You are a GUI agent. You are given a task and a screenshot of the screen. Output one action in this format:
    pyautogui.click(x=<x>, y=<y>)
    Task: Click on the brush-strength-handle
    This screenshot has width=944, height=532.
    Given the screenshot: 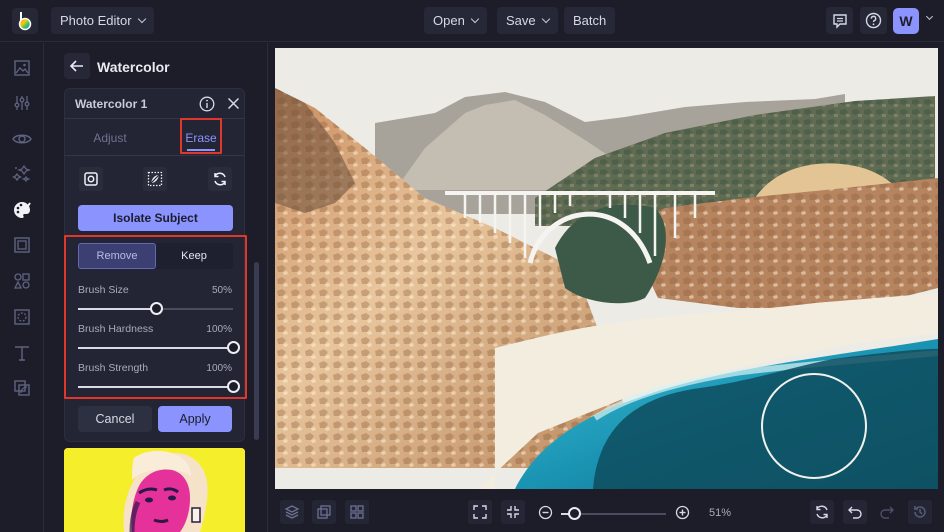 What is the action you would take?
    pyautogui.click(x=233, y=386)
    